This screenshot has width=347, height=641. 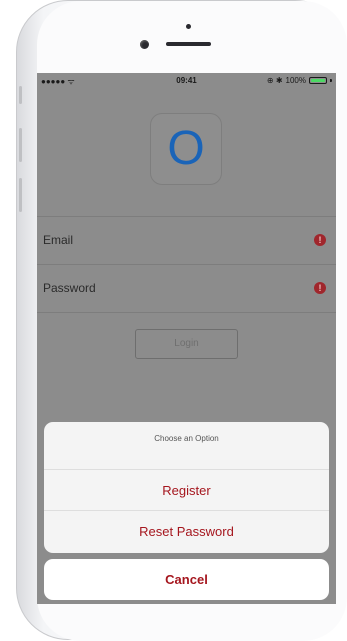 I want to click on app-logo: O, so click(x=186, y=149).